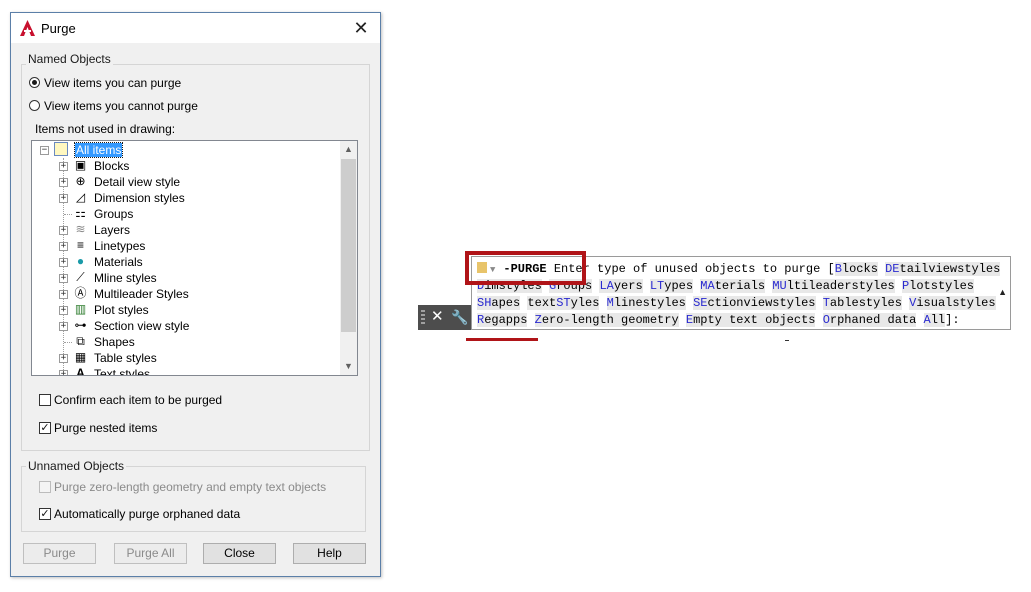 This screenshot has height=592, width=1031. What do you see at coordinates (187, 310) in the screenshot?
I see `tree-item-plot-styles: + ▥ Plot styles` at bounding box center [187, 310].